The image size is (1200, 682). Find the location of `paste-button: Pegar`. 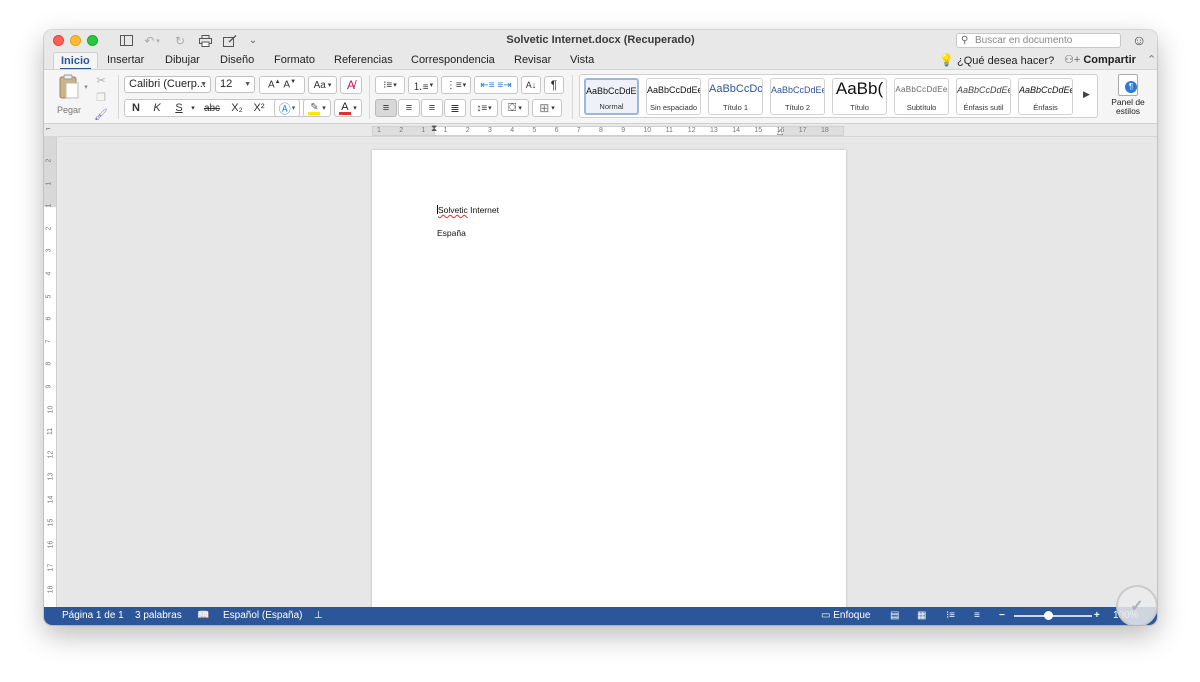

paste-button: Pegar is located at coordinates (69, 94).